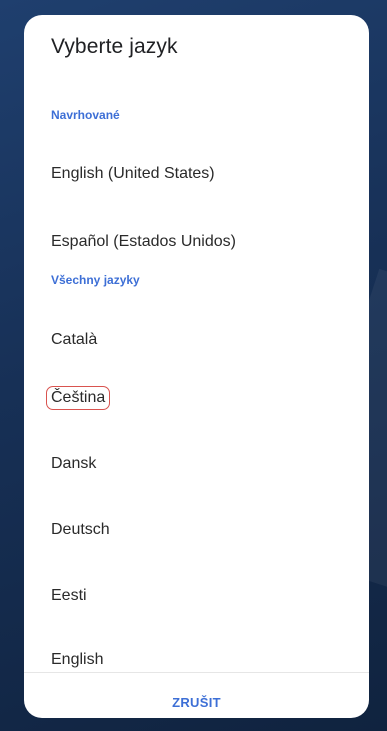 The width and height of the screenshot is (387, 731). I want to click on language-item-english: English, so click(77, 660).